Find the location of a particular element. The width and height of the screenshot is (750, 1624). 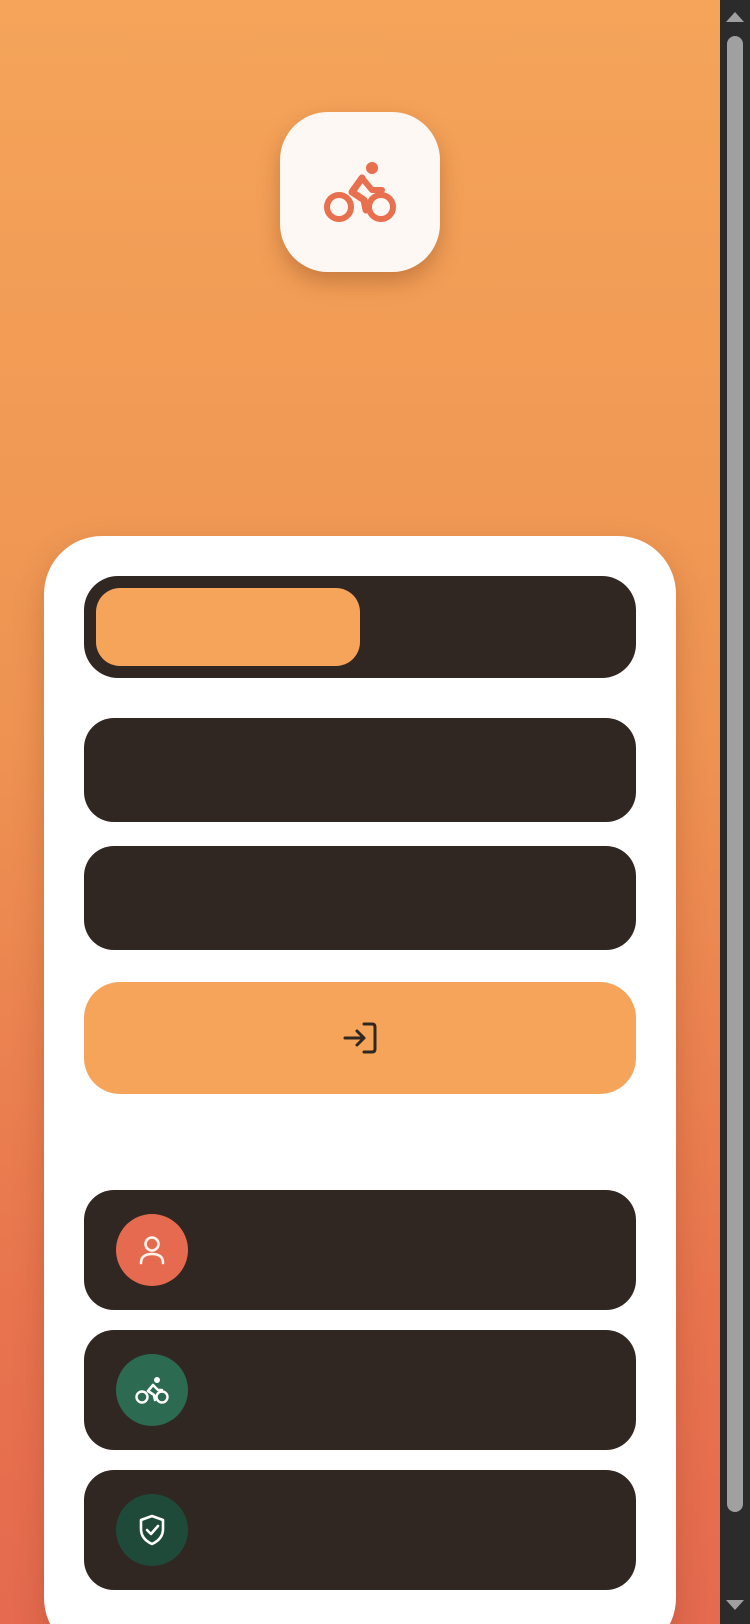

feature-row-profile is located at coordinates (360, 1250).